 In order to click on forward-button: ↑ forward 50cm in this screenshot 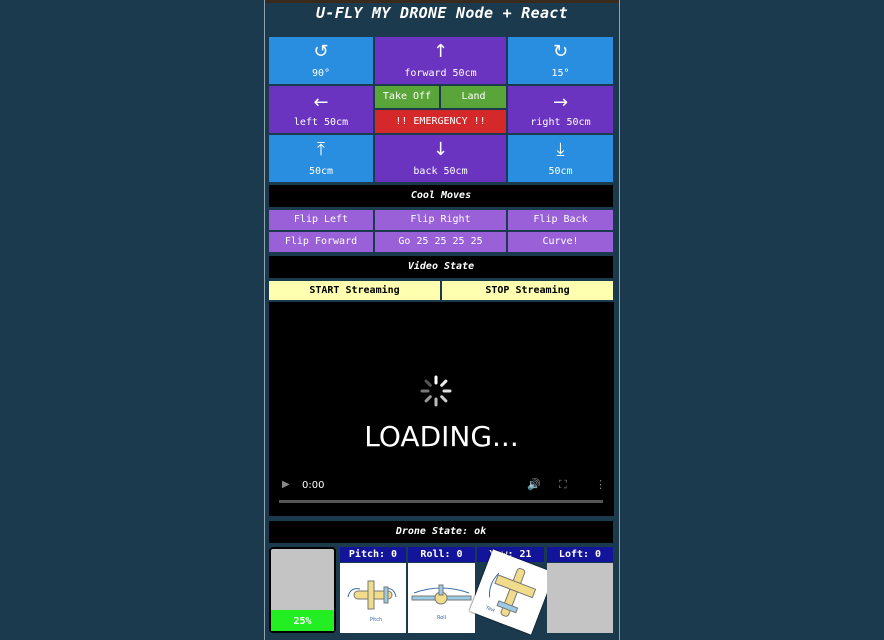, I will do `click(440, 60)`.